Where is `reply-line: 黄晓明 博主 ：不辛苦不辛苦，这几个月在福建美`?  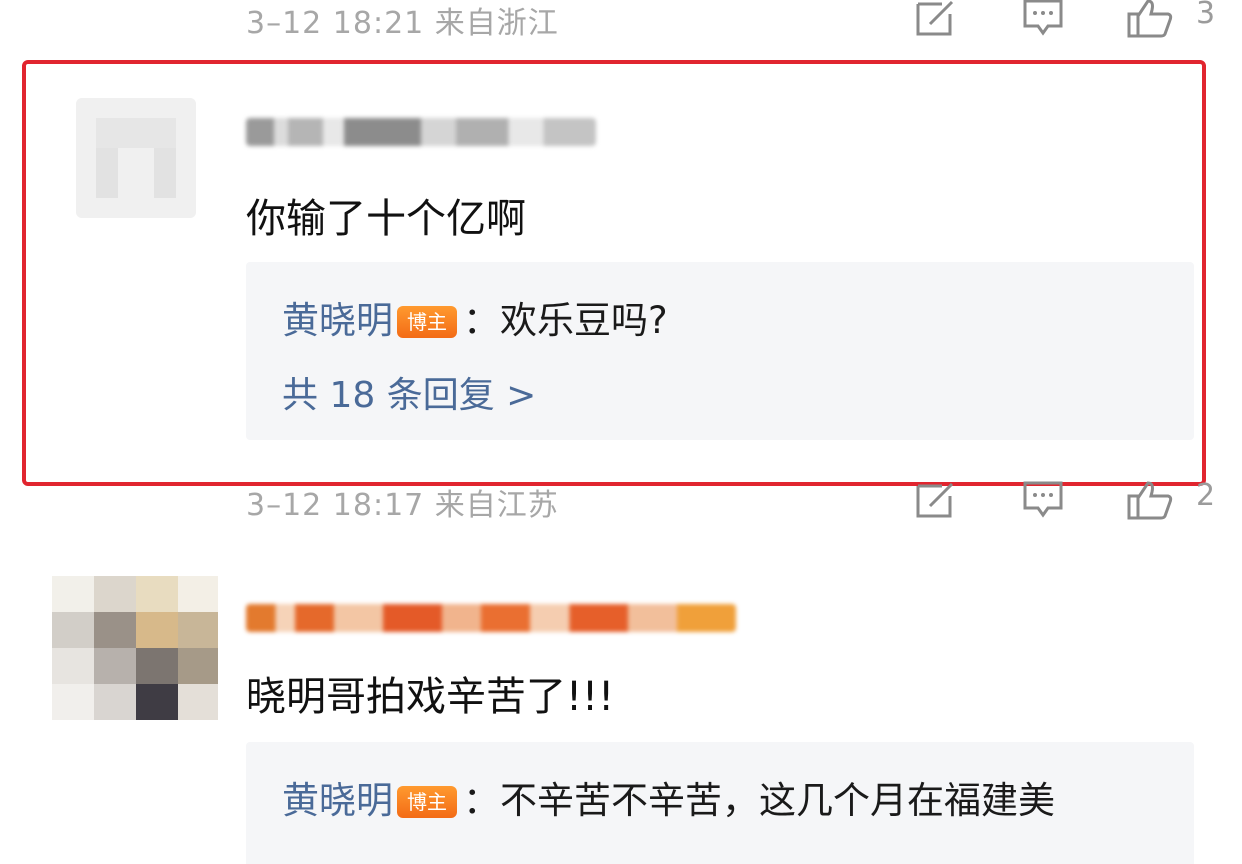
reply-line: 黄晓明 博主 ：不辛苦不辛苦，这几个月在福建美 is located at coordinates (668, 797).